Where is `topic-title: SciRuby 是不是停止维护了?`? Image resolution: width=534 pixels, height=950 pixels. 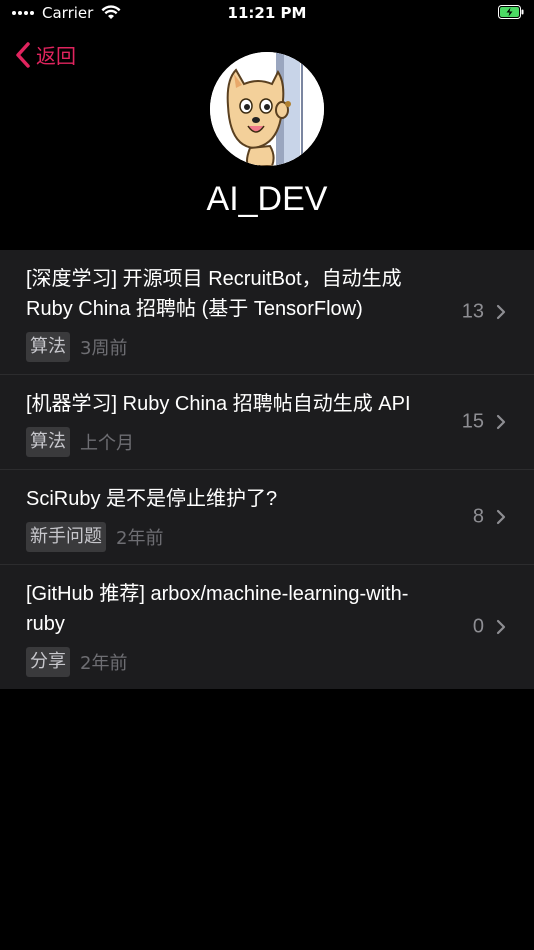
topic-title: SciRuby 是不是停止维护了? is located at coordinates (152, 499).